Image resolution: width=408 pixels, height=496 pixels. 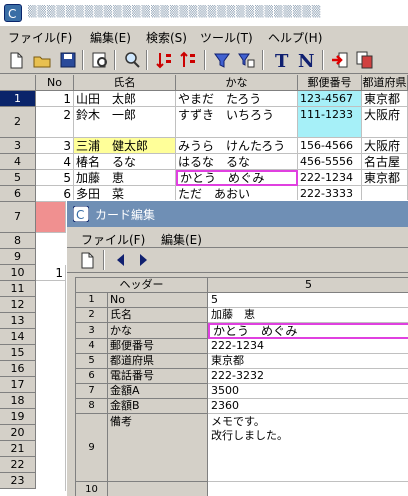 What do you see at coordinates (55, 146) in the screenshot?
I see `grid-cell: 3` at bounding box center [55, 146].